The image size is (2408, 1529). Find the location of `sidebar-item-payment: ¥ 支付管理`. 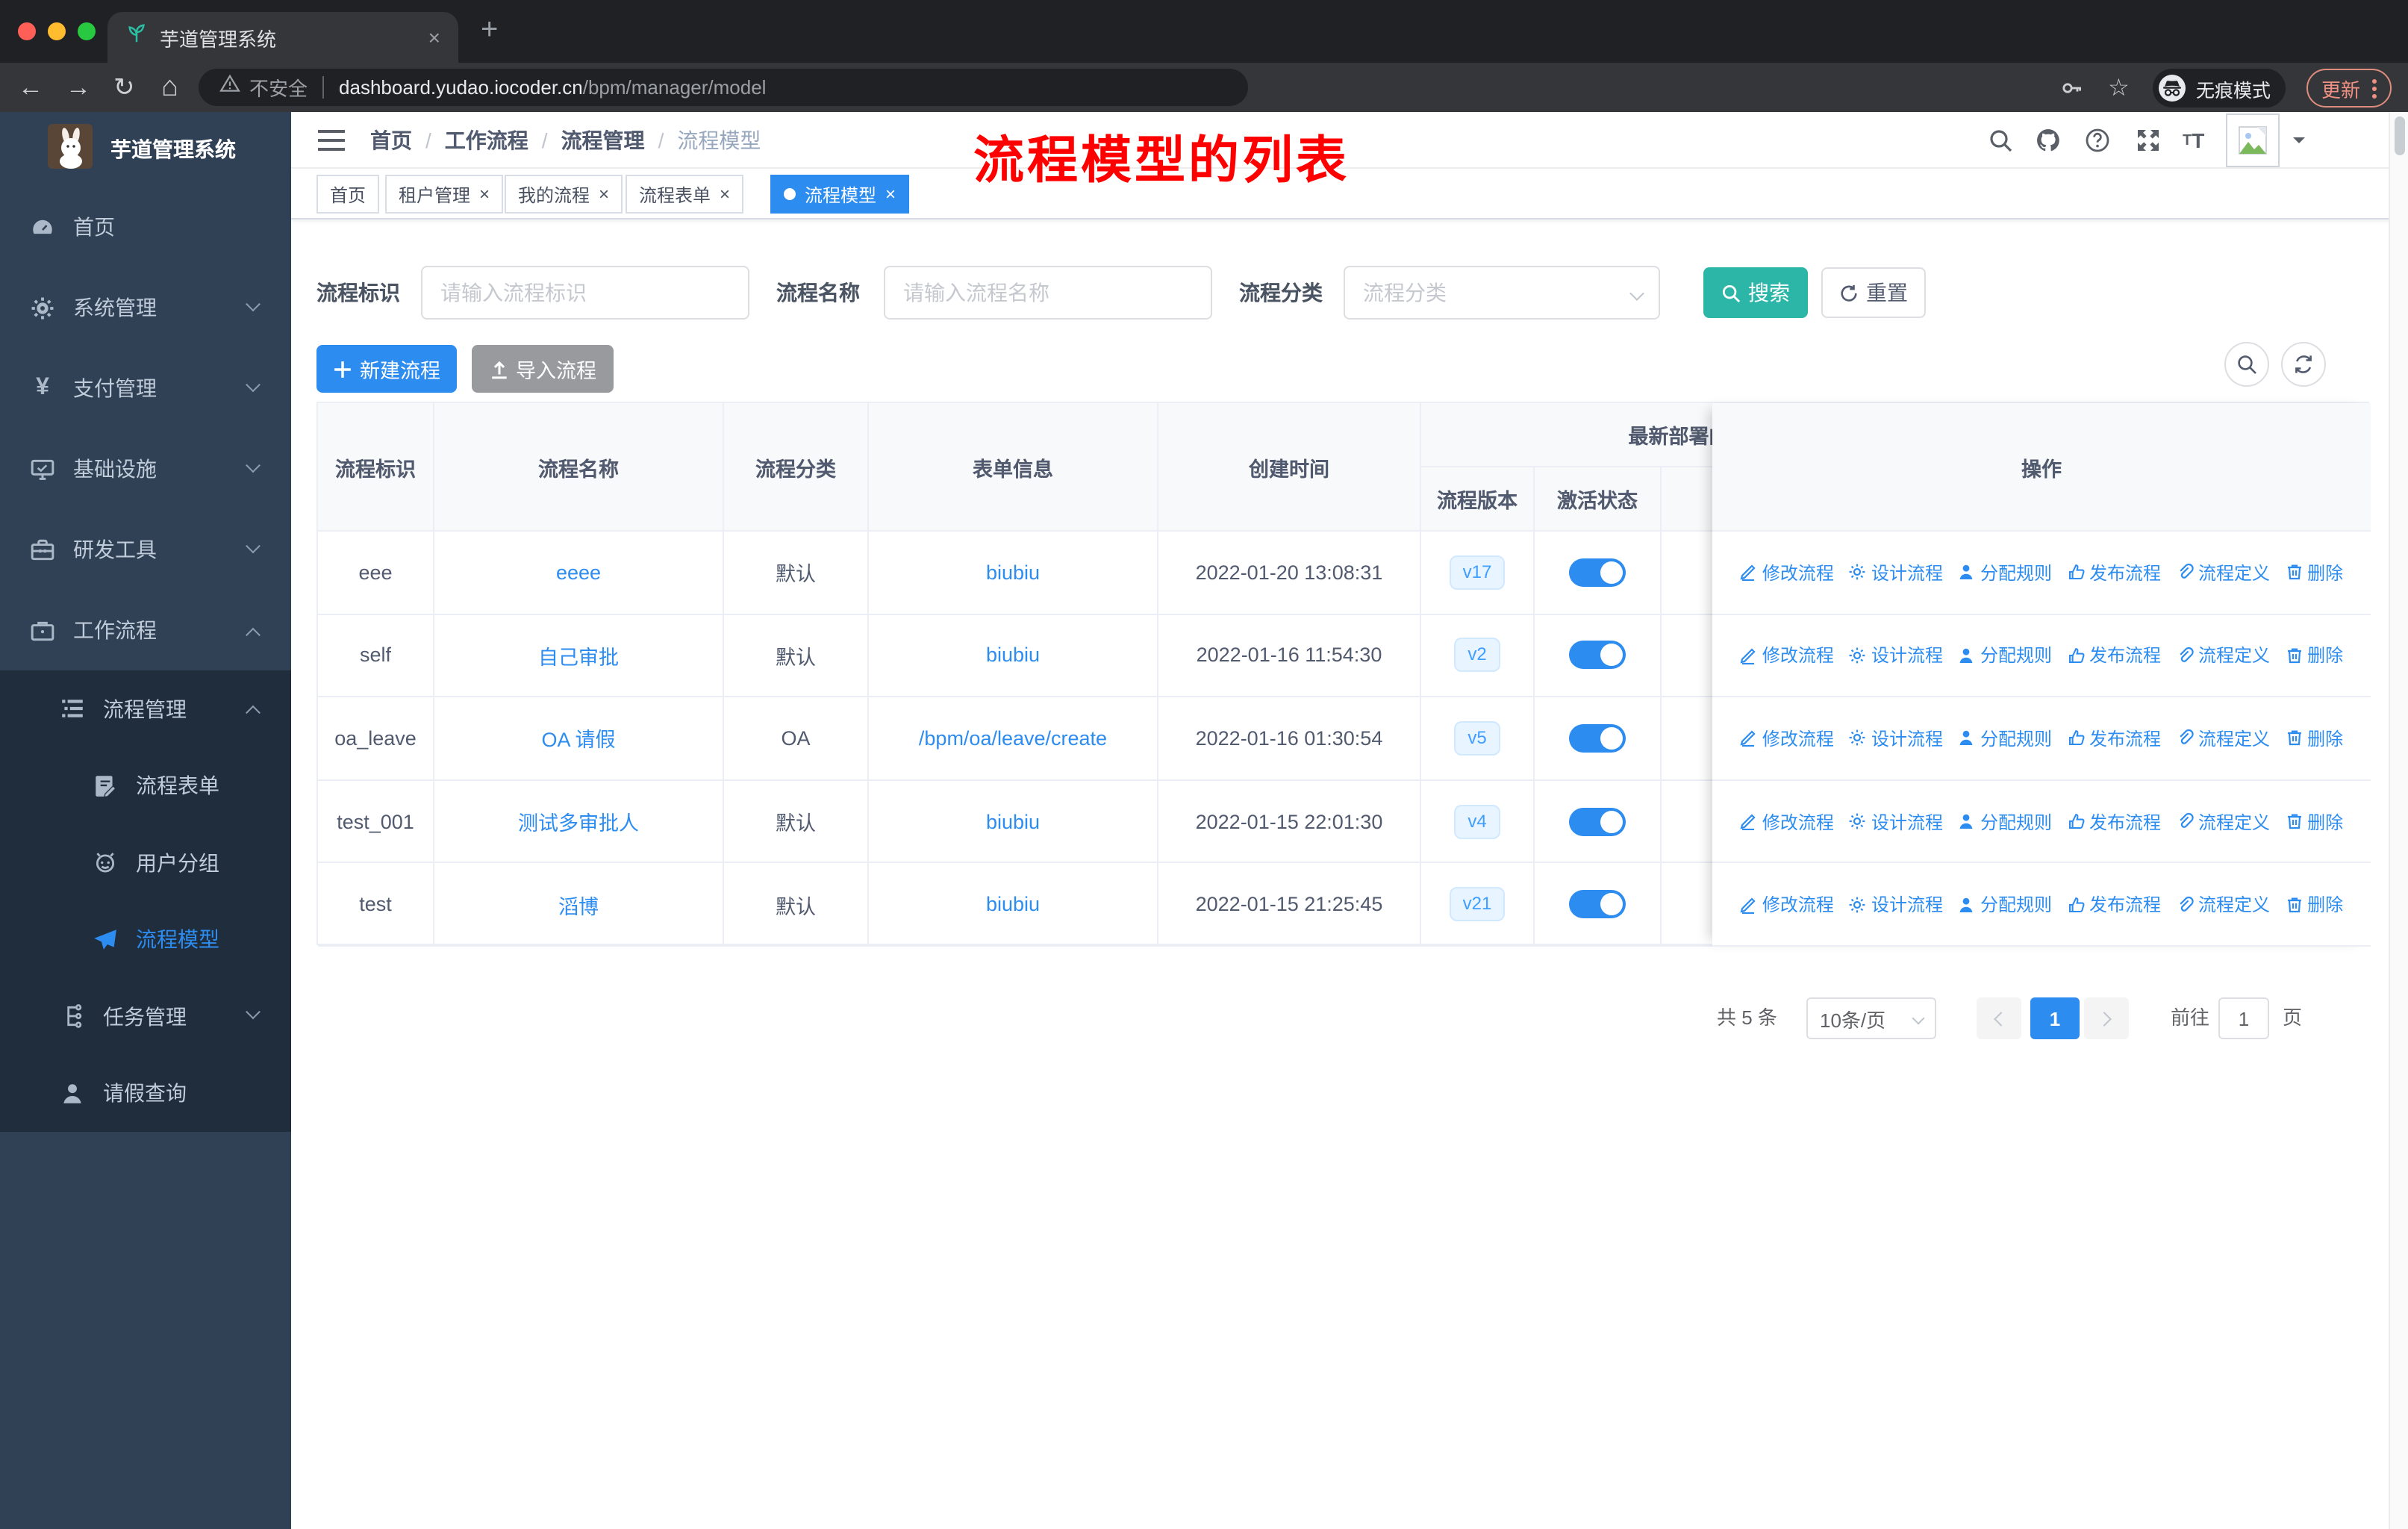

sidebar-item-payment: ¥ 支付管理 is located at coordinates (145, 388).